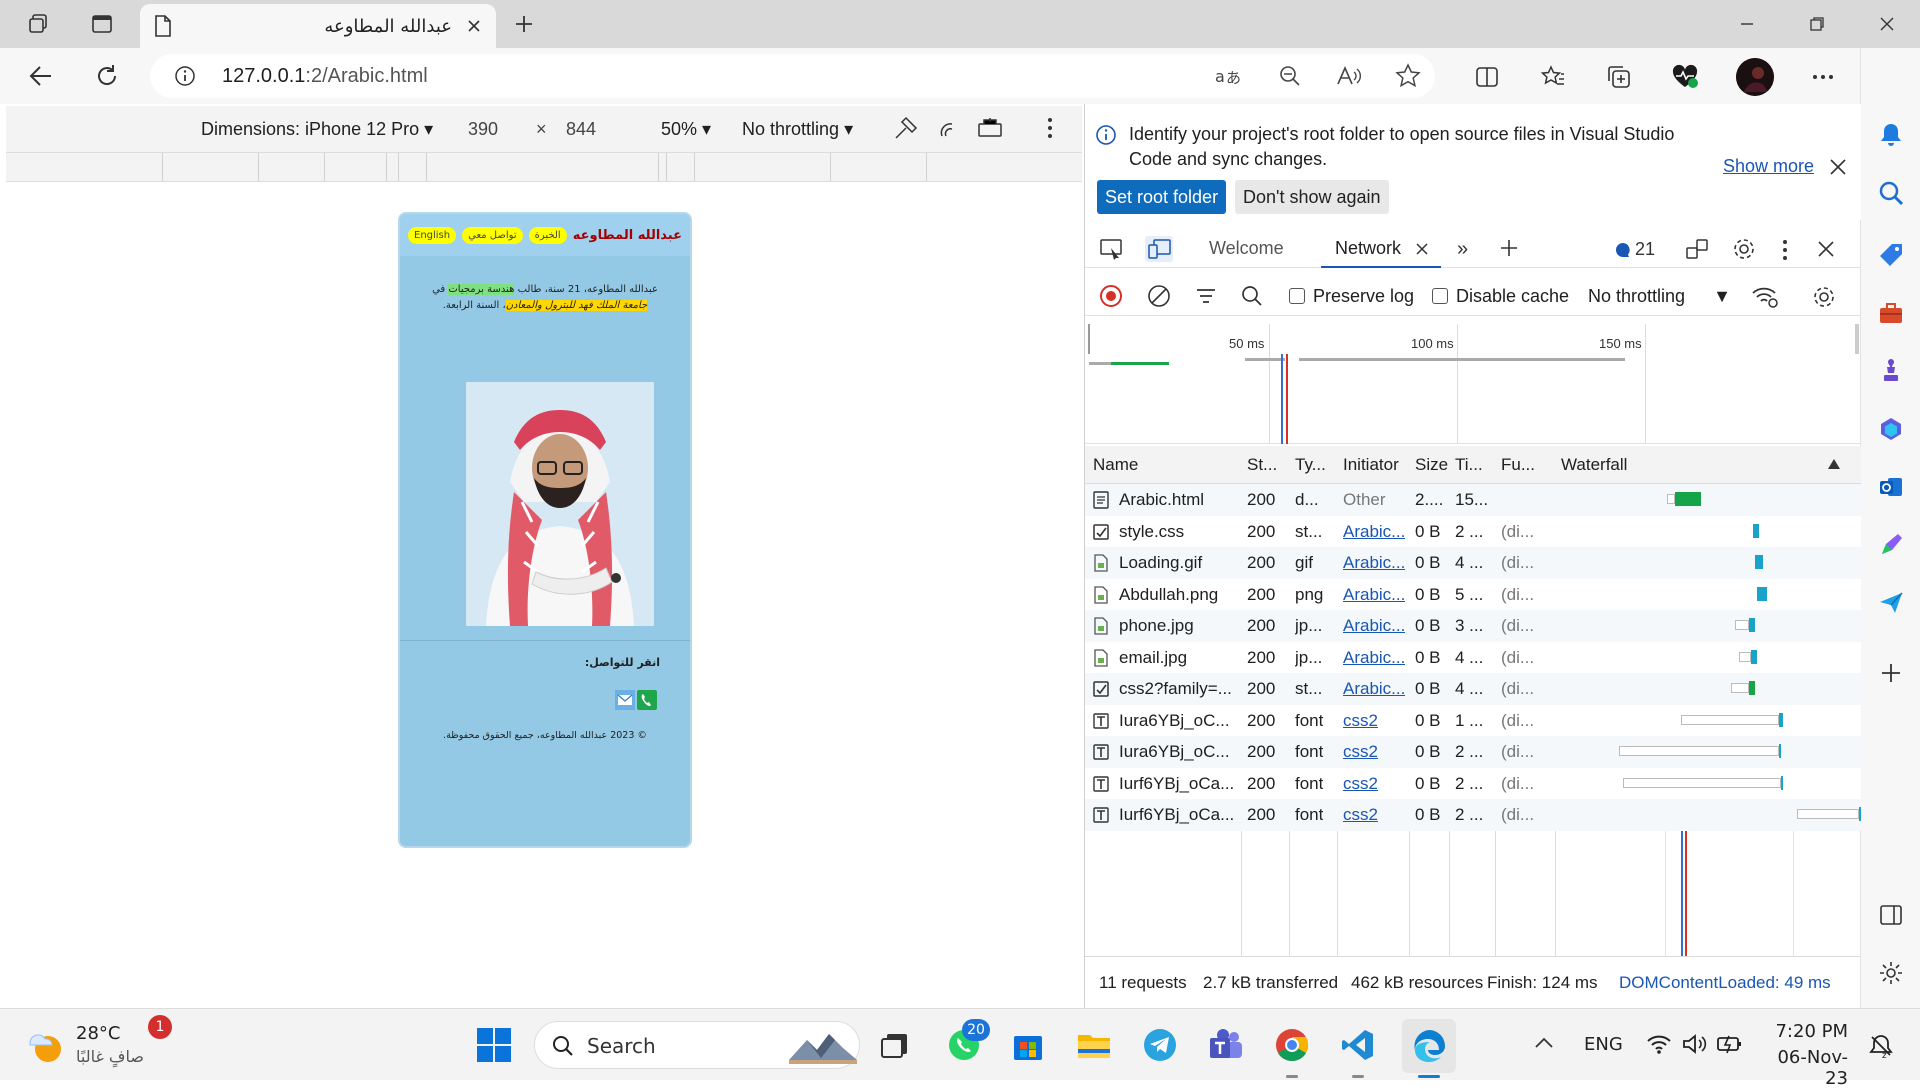  I want to click on edge-icon, so click(1429, 1046).